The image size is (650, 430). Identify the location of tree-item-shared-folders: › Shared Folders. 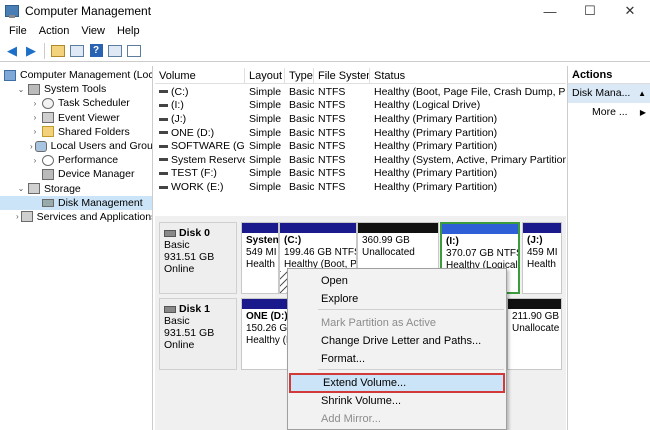
(76, 132).